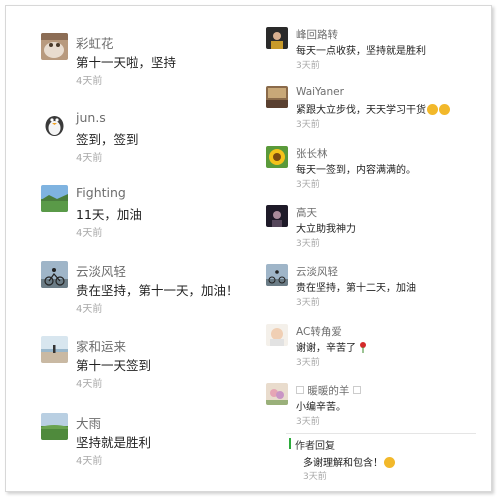  What do you see at coordinates (277, 216) in the screenshot?
I see `night-avatar-icon` at bounding box center [277, 216].